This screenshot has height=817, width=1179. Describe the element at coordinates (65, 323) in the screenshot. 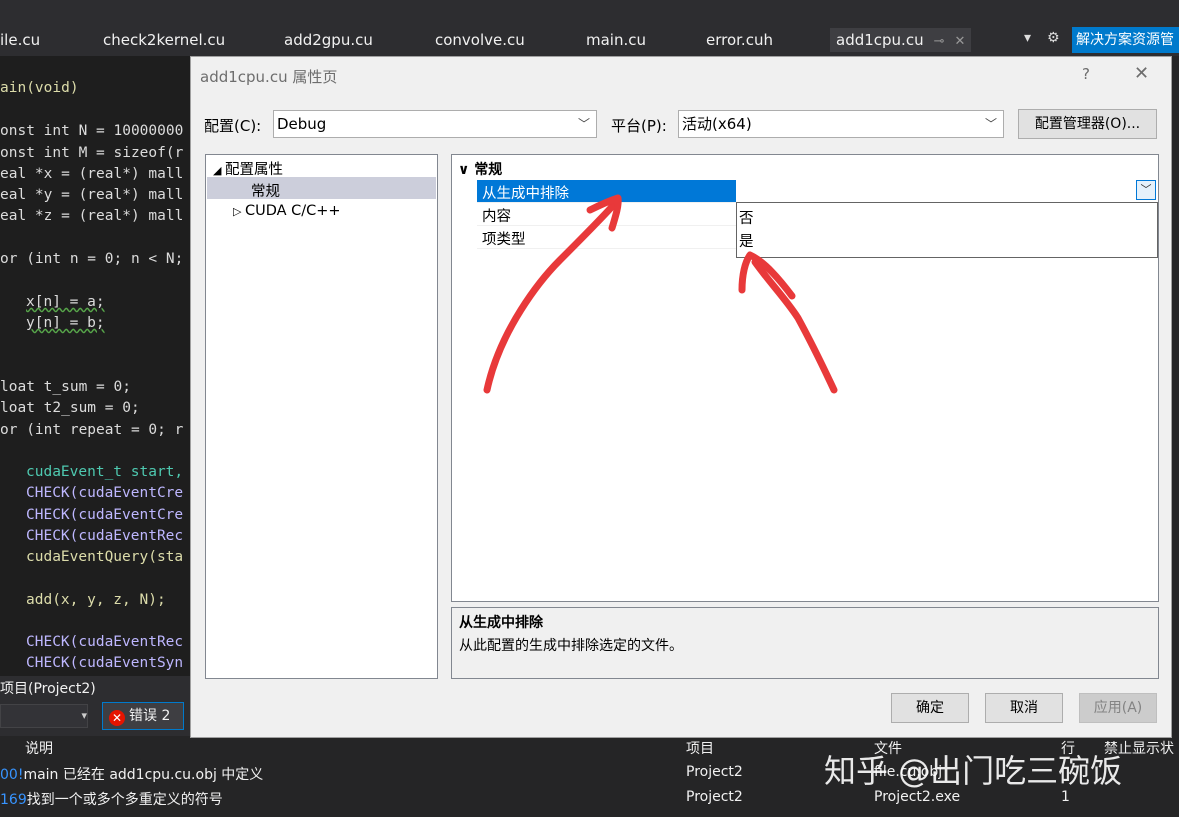

I see `code-line: y[n] = b;` at that location.